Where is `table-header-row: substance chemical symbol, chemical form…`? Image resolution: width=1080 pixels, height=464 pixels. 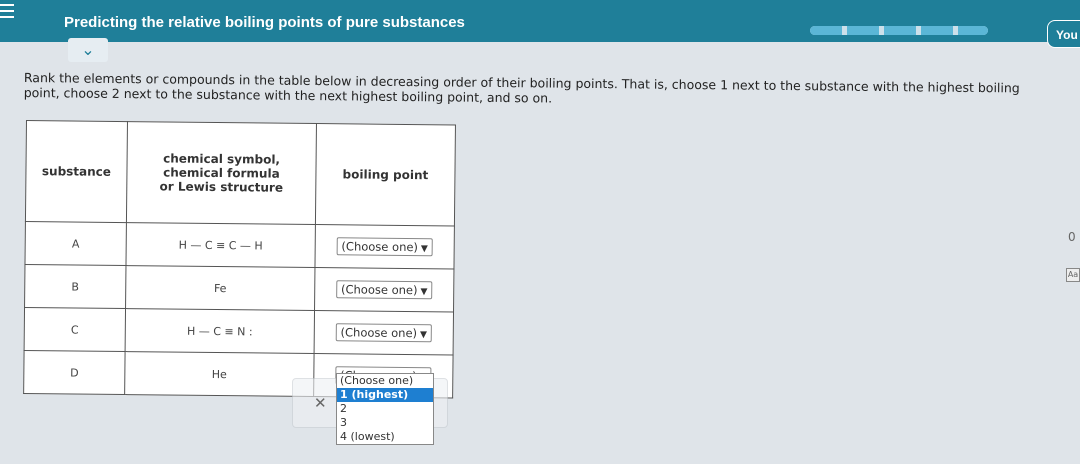
table-header-row: substance chemical symbol, chemical form… is located at coordinates (240, 173).